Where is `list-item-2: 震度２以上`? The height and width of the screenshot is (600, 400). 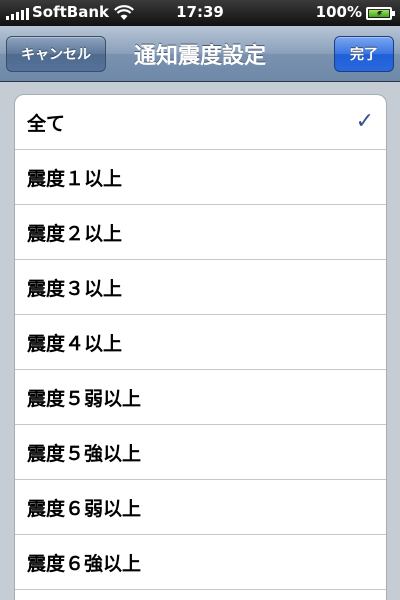
list-item-2: 震度２以上 is located at coordinates (200, 232).